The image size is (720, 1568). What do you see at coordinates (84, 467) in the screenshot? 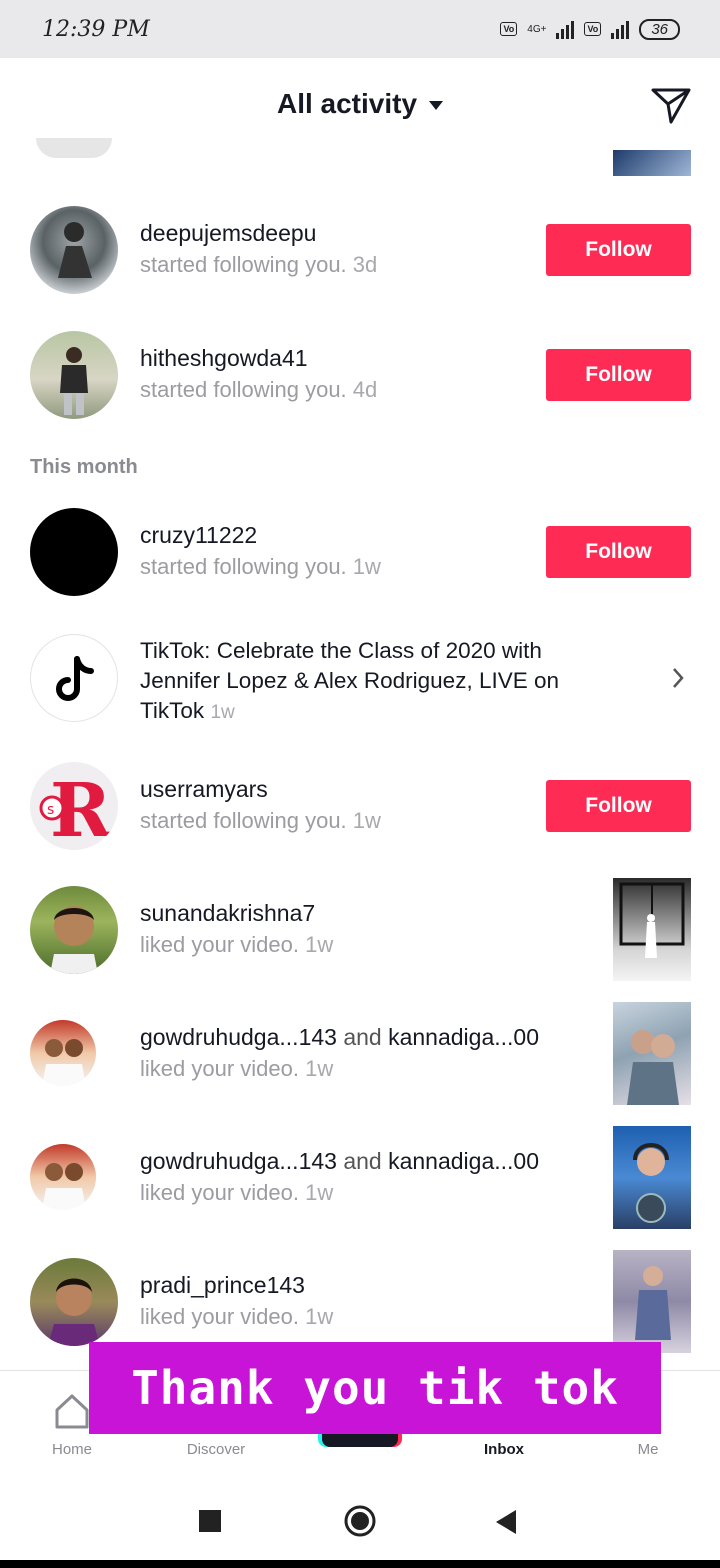
I see `section-header: This month` at bounding box center [84, 467].